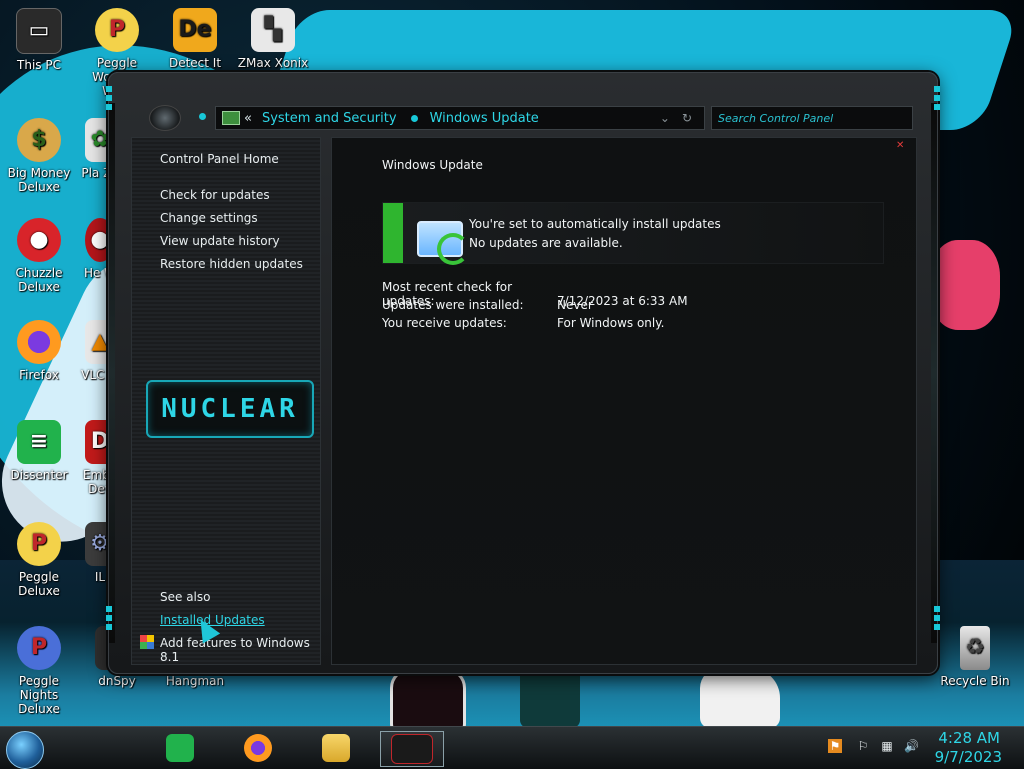  I want to click on desktop-icon-label: Chuzzle Deluxe, so click(39, 280).